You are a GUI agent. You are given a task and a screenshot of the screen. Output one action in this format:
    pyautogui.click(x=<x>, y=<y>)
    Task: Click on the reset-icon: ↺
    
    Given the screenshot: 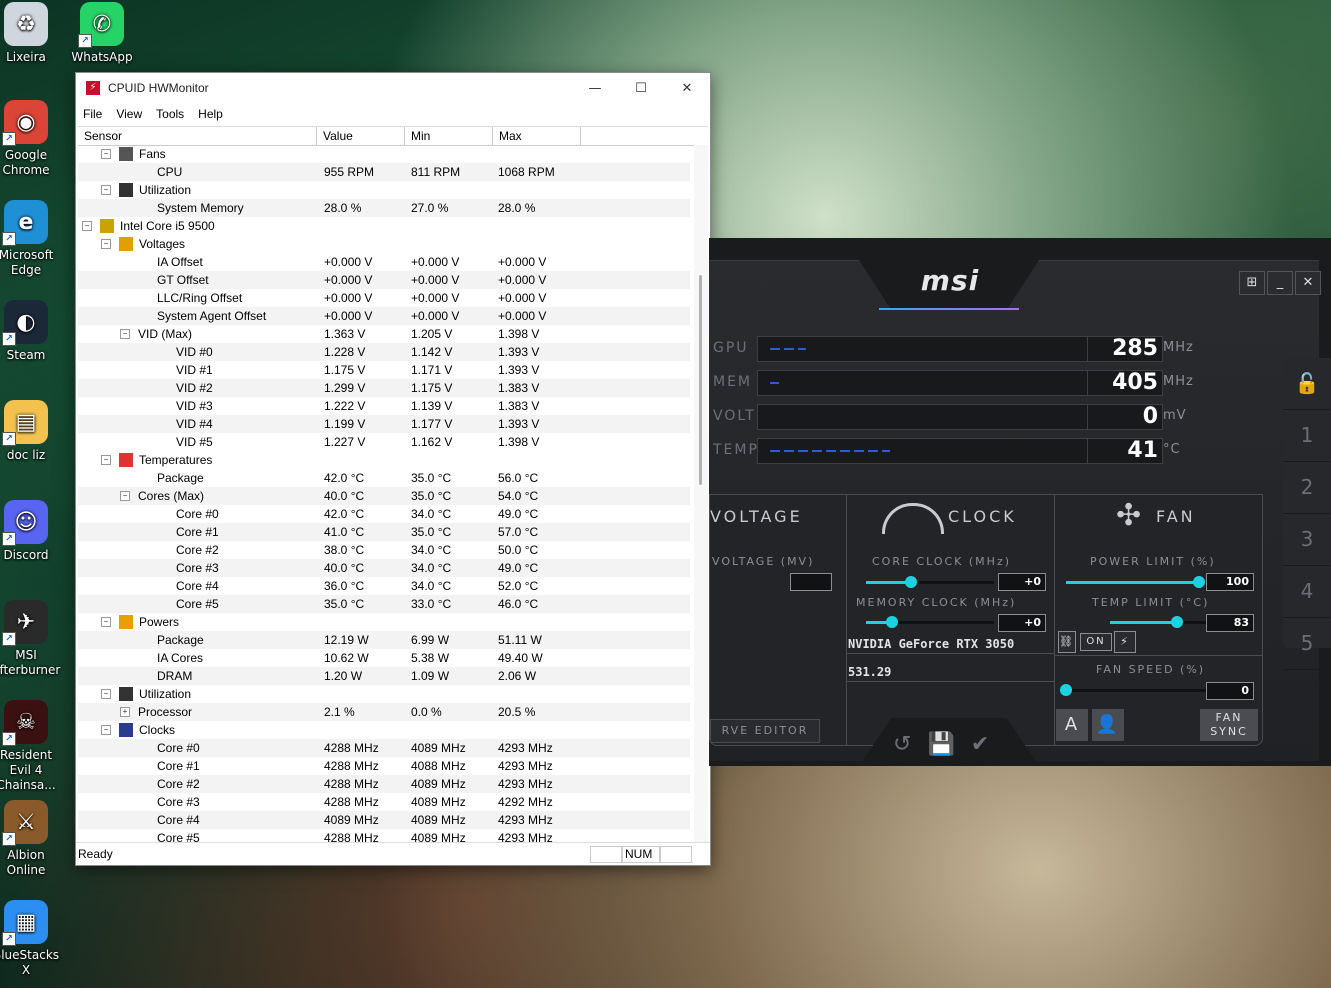 What is the action you would take?
    pyautogui.click(x=902, y=744)
    